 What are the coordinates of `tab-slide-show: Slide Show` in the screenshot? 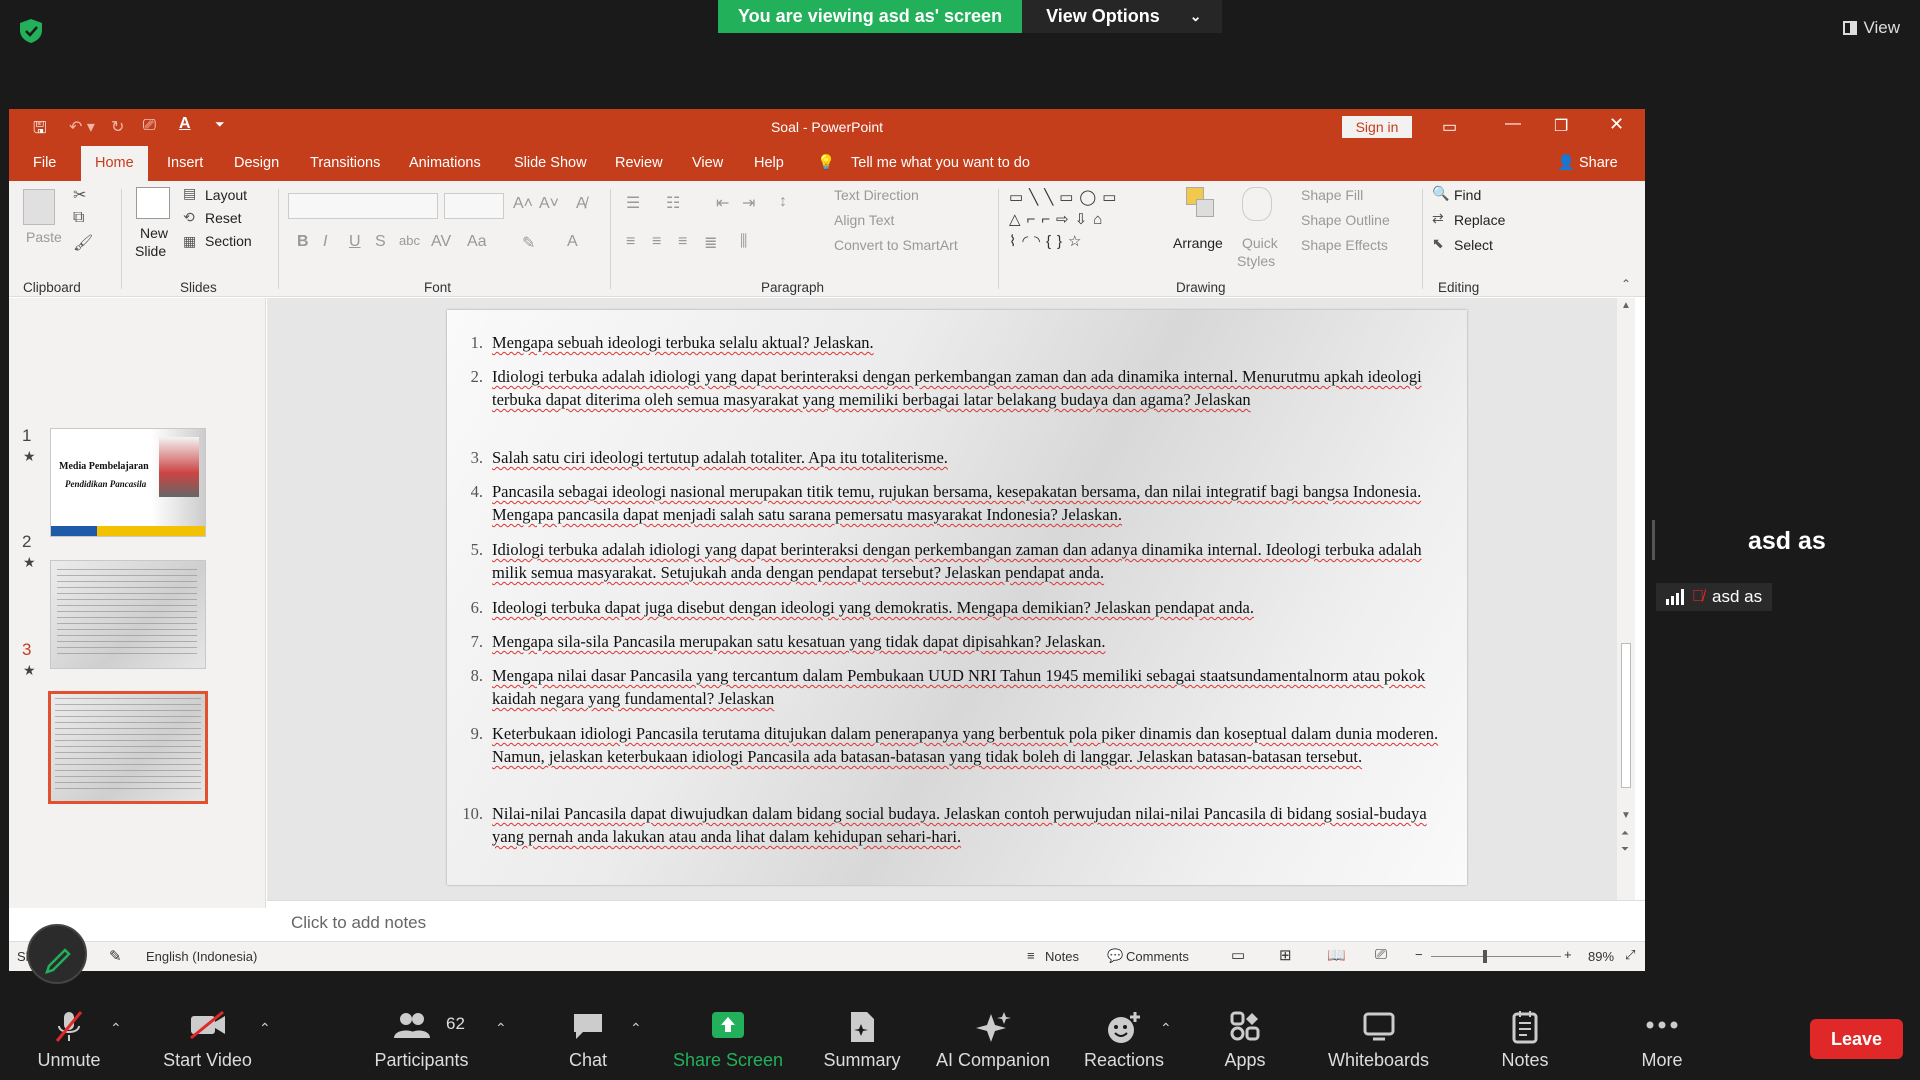 It's located at (550, 163).